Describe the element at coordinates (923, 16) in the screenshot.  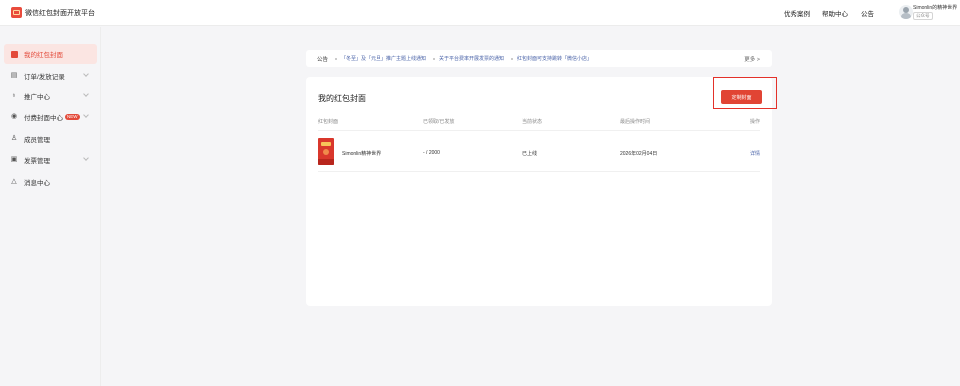
I see `account-type-tag: 公众号` at that location.